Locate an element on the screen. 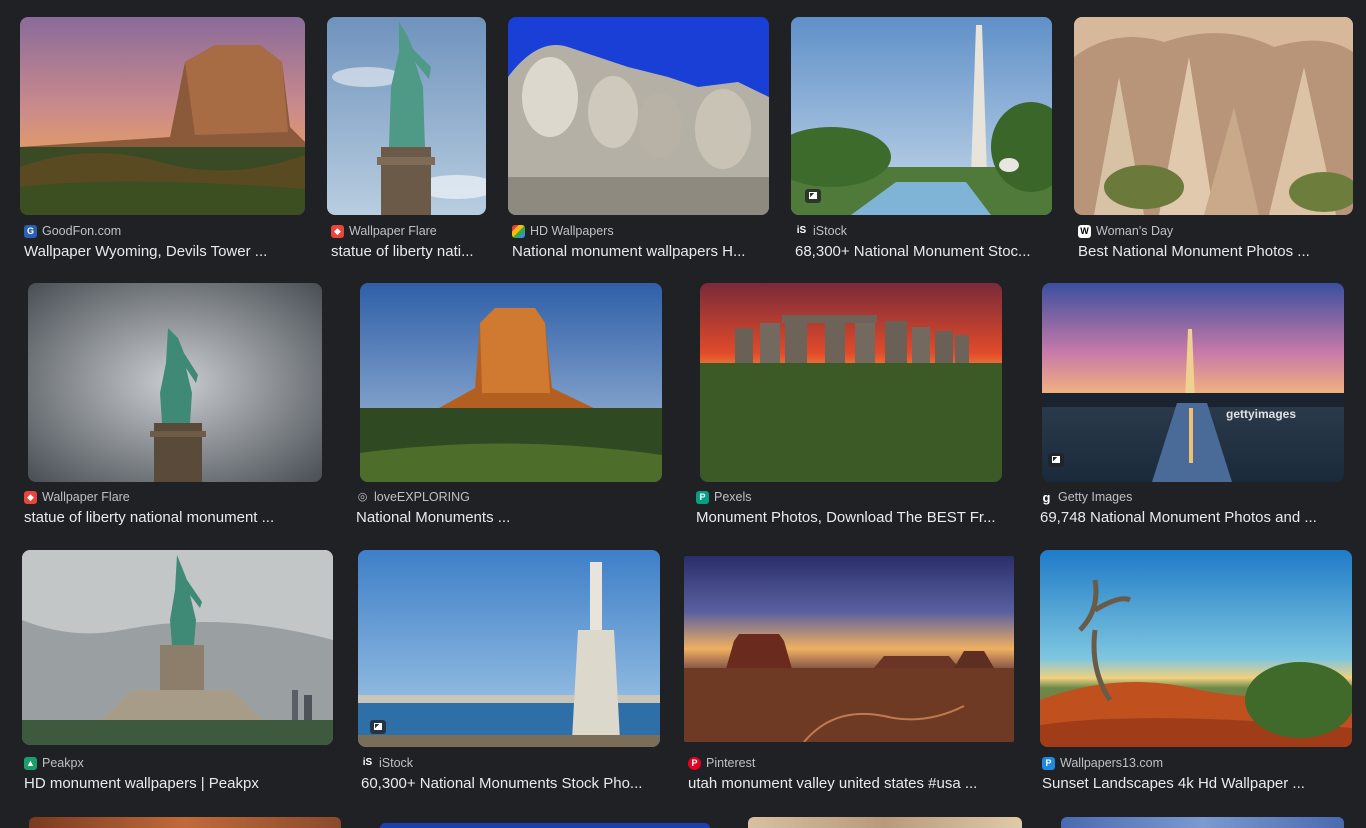  result-source: G GoodFon.com is located at coordinates (72, 231).